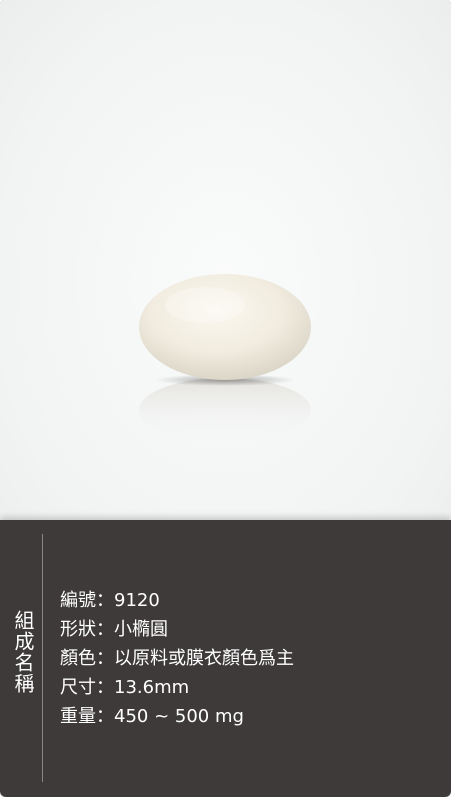 The image size is (451, 797). Describe the element at coordinates (177, 629) in the screenshot. I see `spec-row-shape: 形狀：小橢圓` at that location.